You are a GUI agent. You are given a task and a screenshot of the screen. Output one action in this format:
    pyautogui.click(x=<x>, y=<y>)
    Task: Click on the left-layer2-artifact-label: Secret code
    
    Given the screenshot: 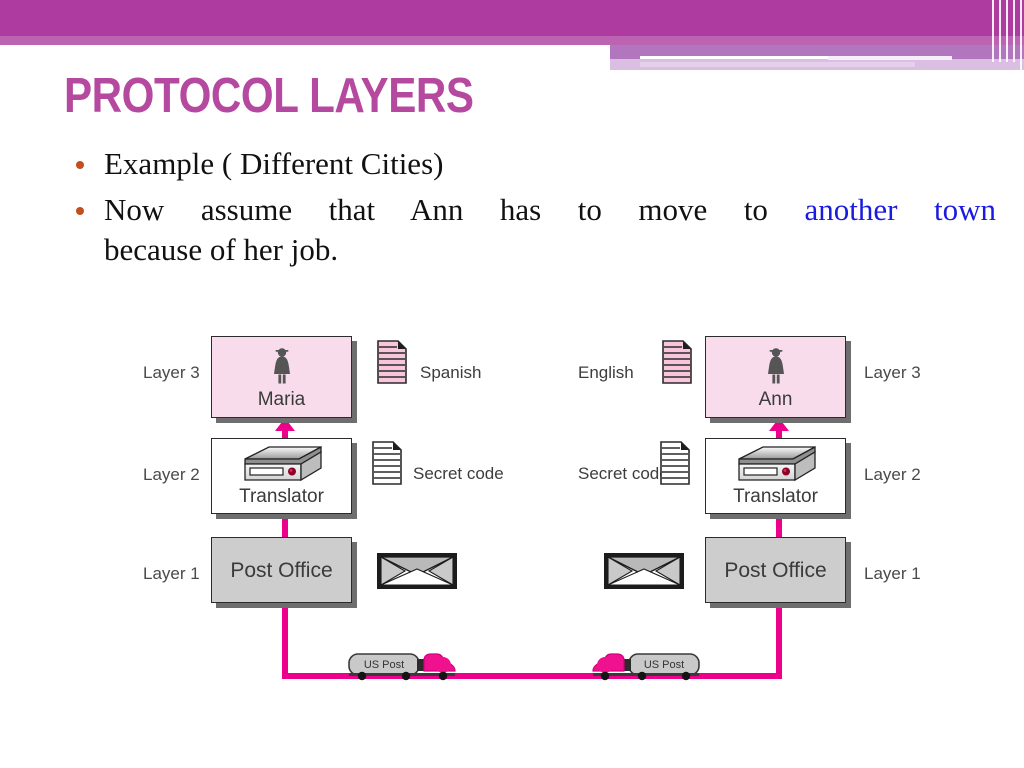 What is the action you would take?
    pyautogui.click(x=458, y=473)
    